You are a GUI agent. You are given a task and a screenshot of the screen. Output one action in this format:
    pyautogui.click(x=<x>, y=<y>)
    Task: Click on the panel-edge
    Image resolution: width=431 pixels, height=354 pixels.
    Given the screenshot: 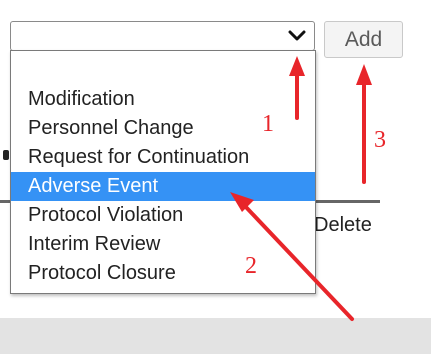 What is the action you would take?
    pyautogui.click(x=424, y=159)
    